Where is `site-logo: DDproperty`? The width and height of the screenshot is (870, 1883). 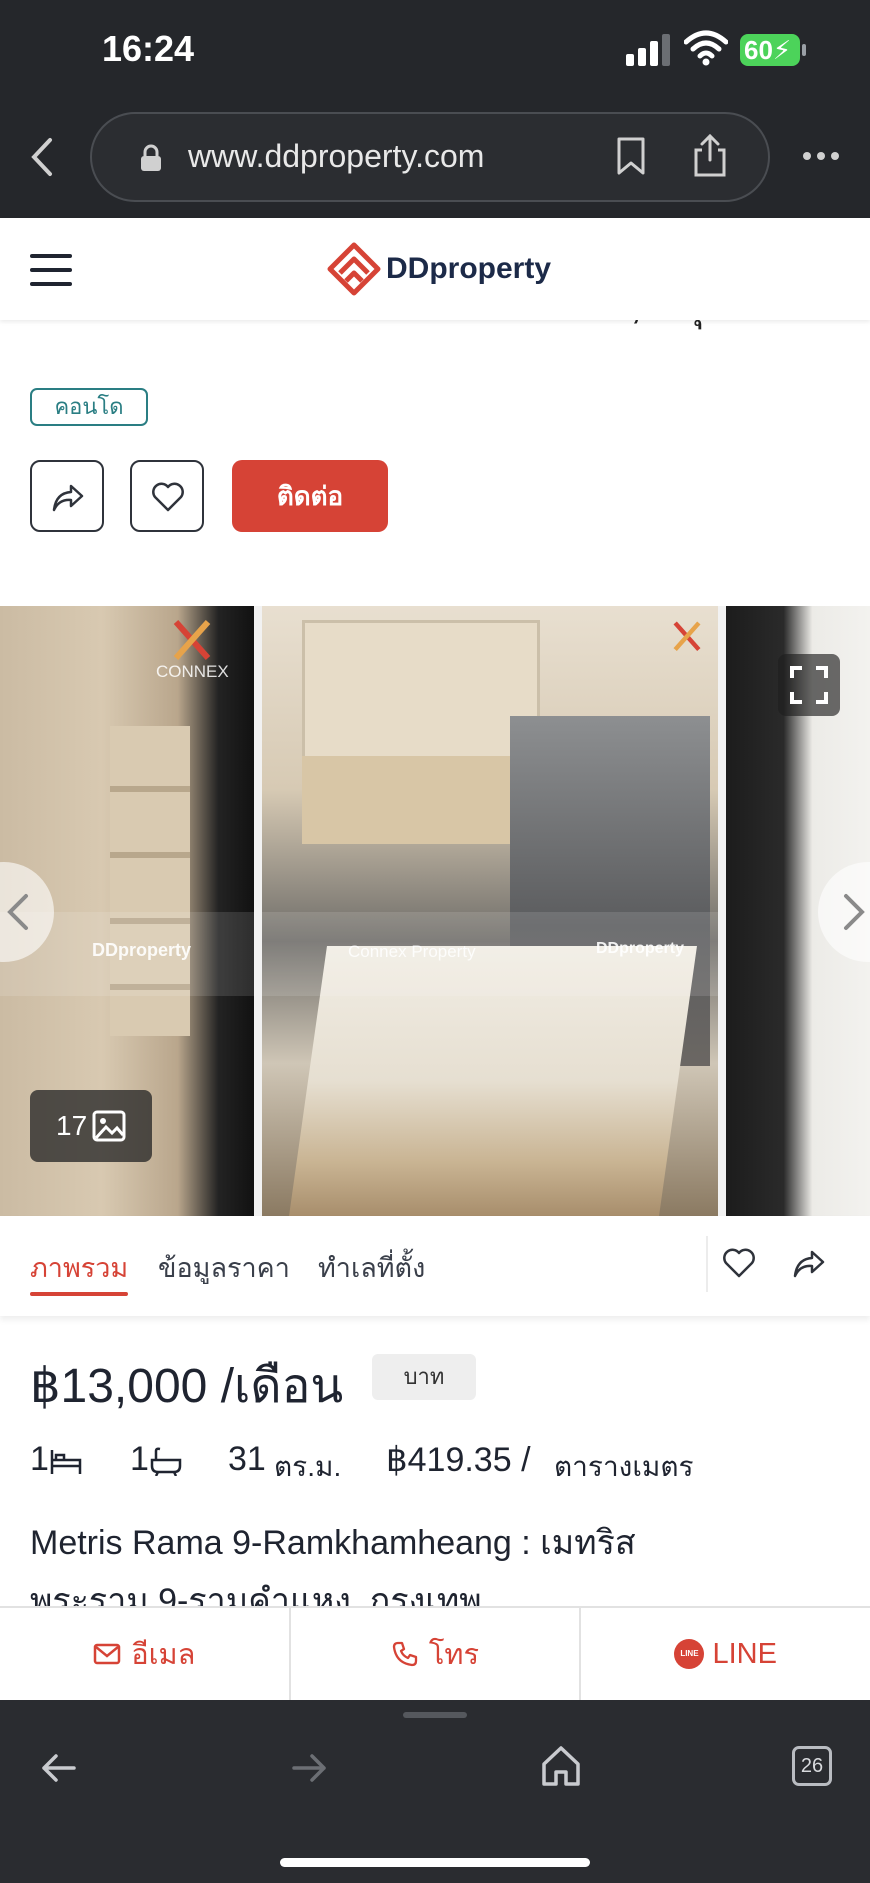
site-logo: DDproperty is located at coordinates (438, 269).